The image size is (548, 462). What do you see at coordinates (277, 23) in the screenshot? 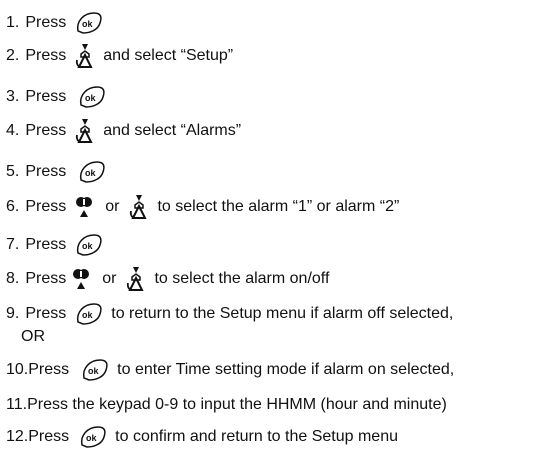
I see `step-1: 1. Press ok` at bounding box center [277, 23].